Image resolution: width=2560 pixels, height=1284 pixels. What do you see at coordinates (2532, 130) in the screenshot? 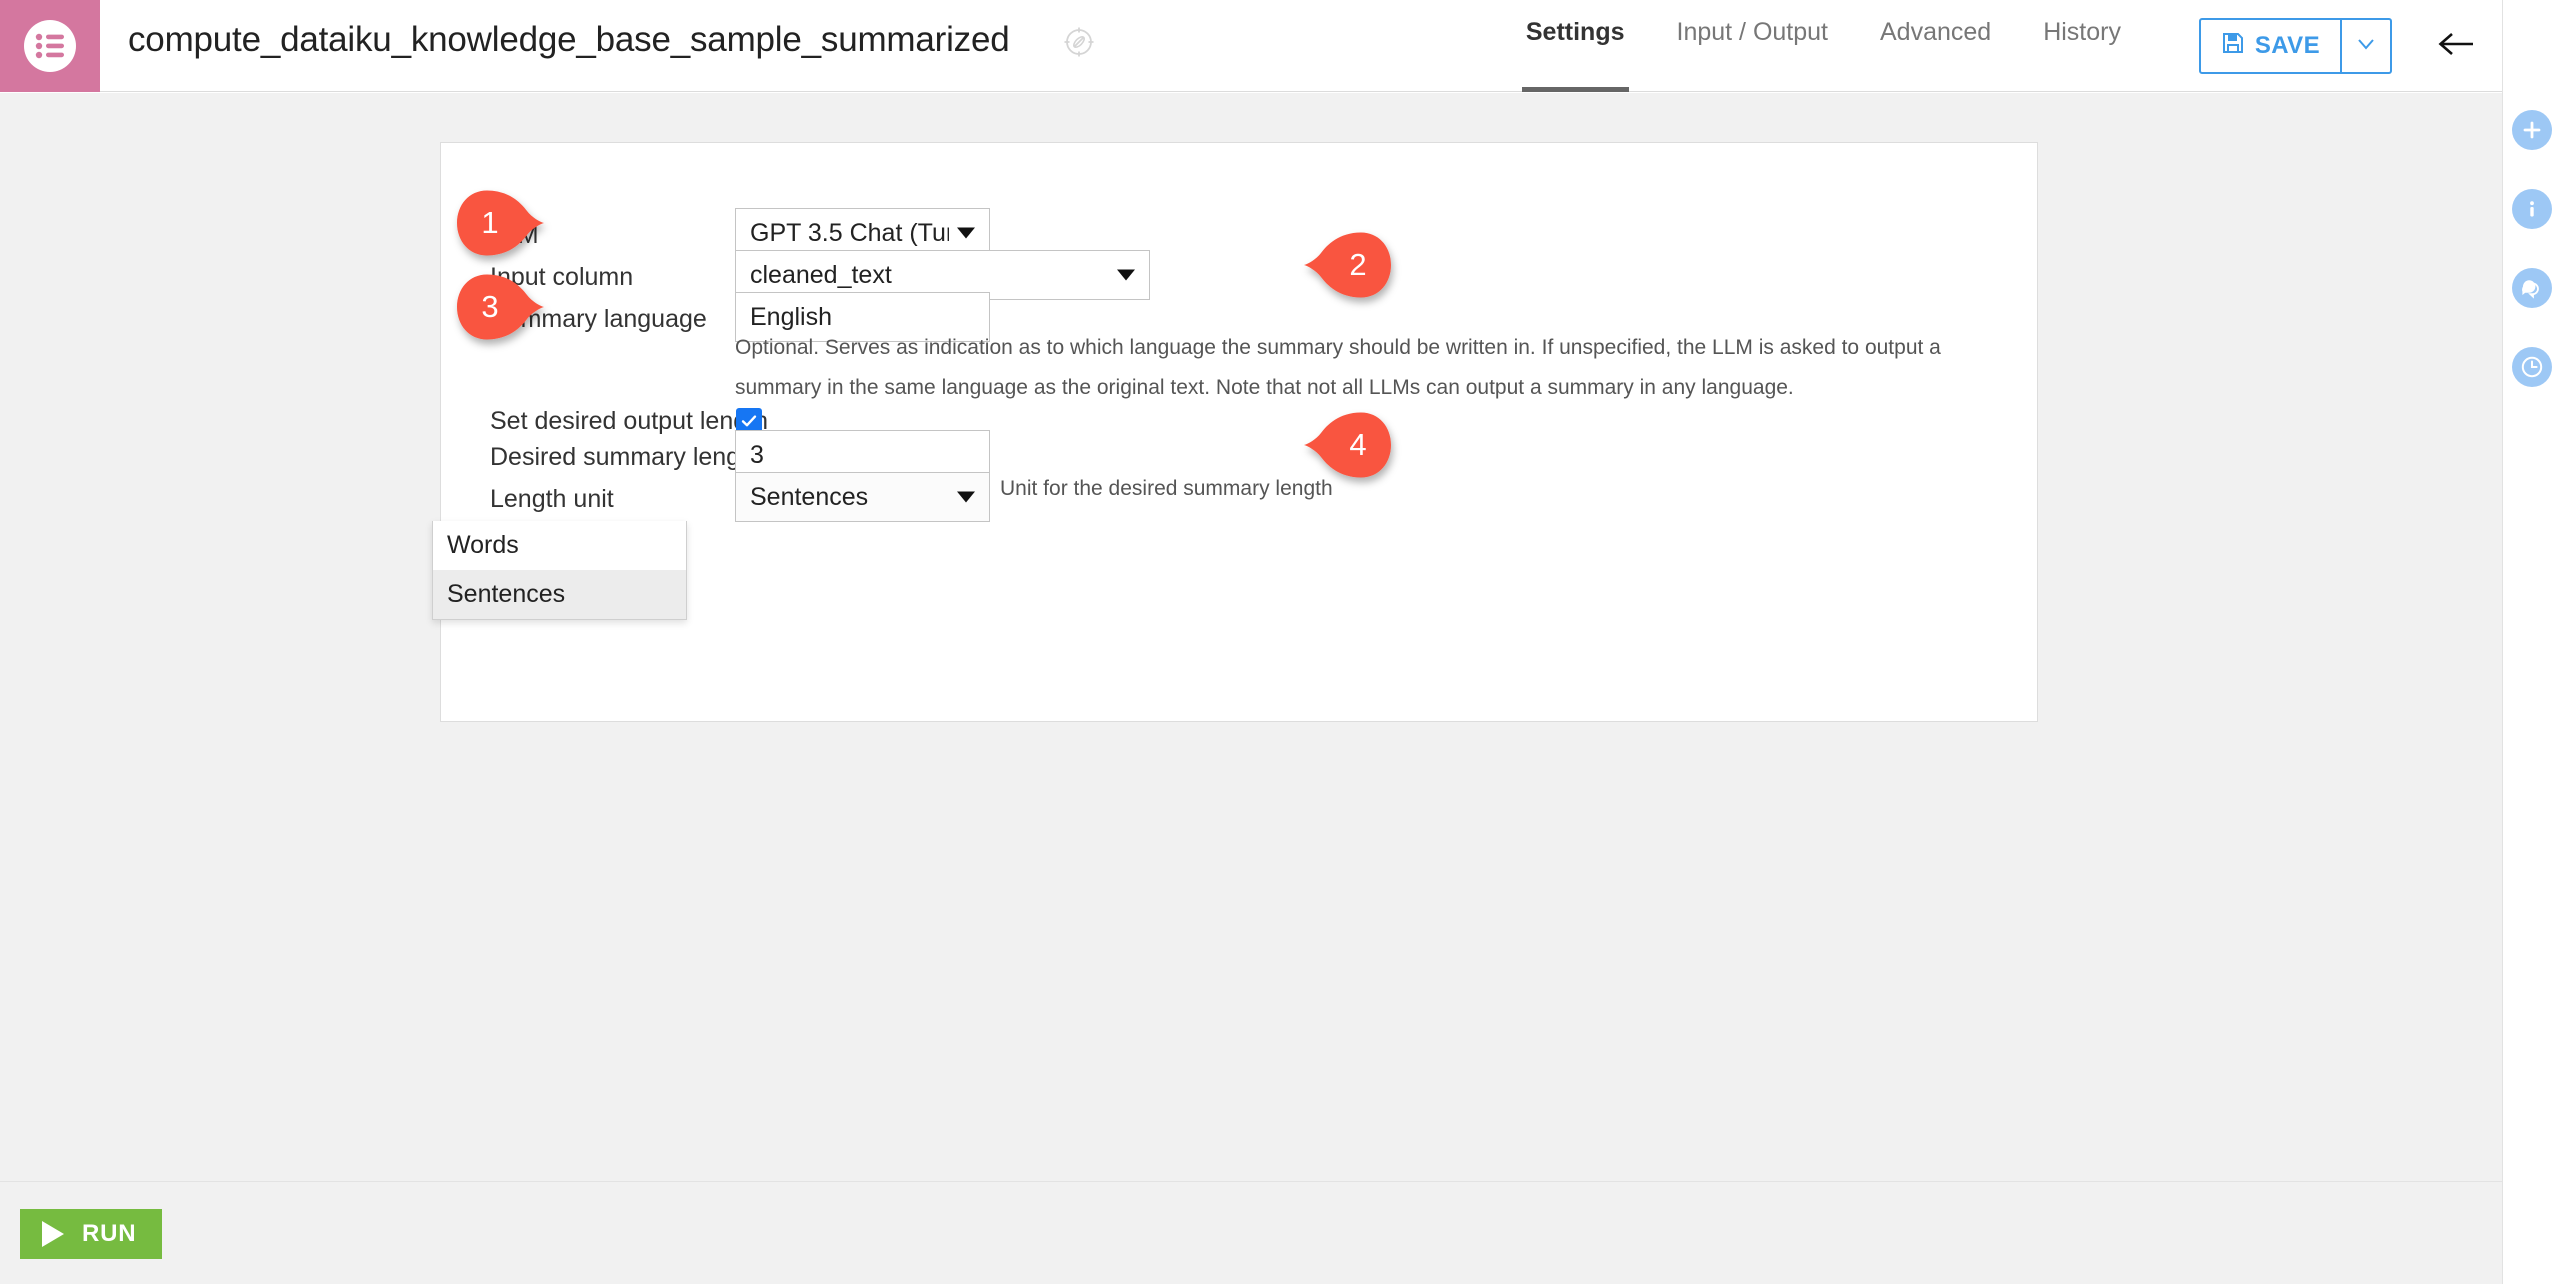
I see `plus-icon` at bounding box center [2532, 130].